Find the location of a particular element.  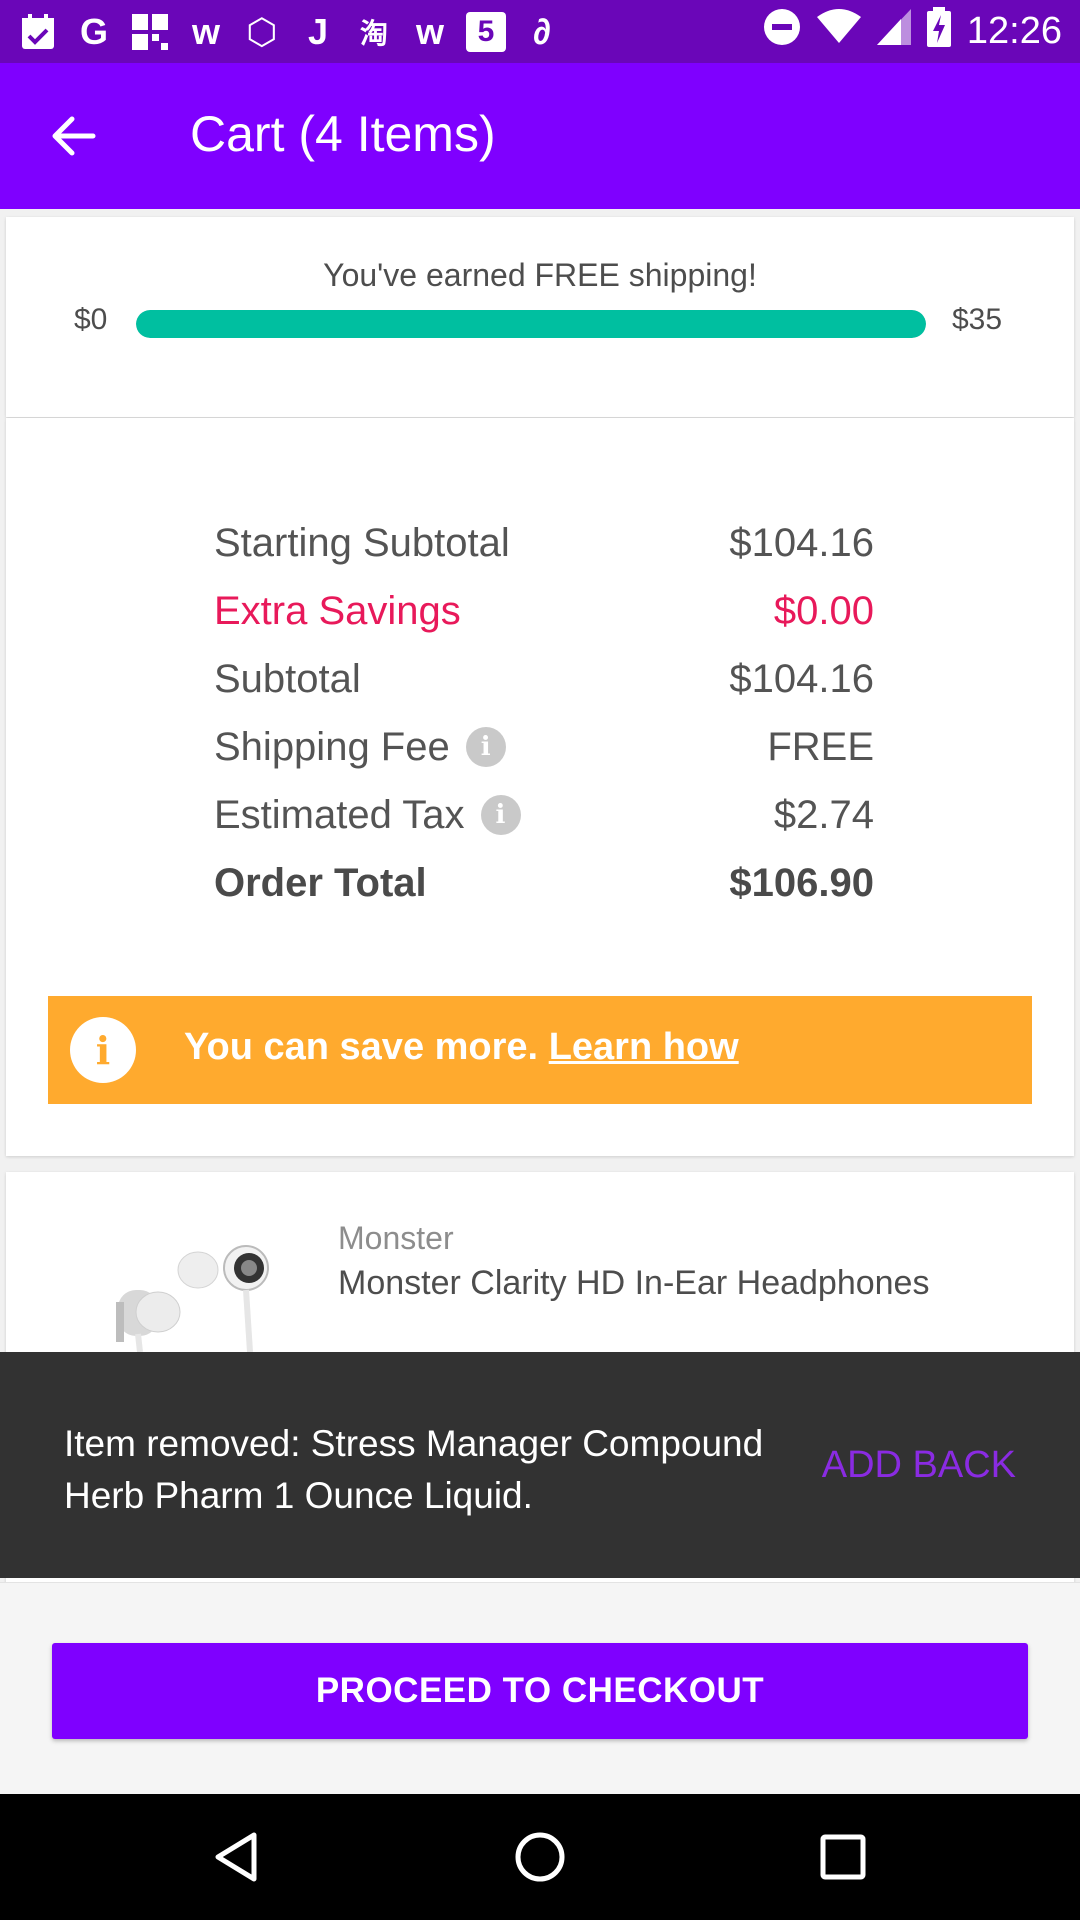

status-bar: G w ⬡ J 淘 w 5 ∂ 12:26 is located at coordinates (540, 31).